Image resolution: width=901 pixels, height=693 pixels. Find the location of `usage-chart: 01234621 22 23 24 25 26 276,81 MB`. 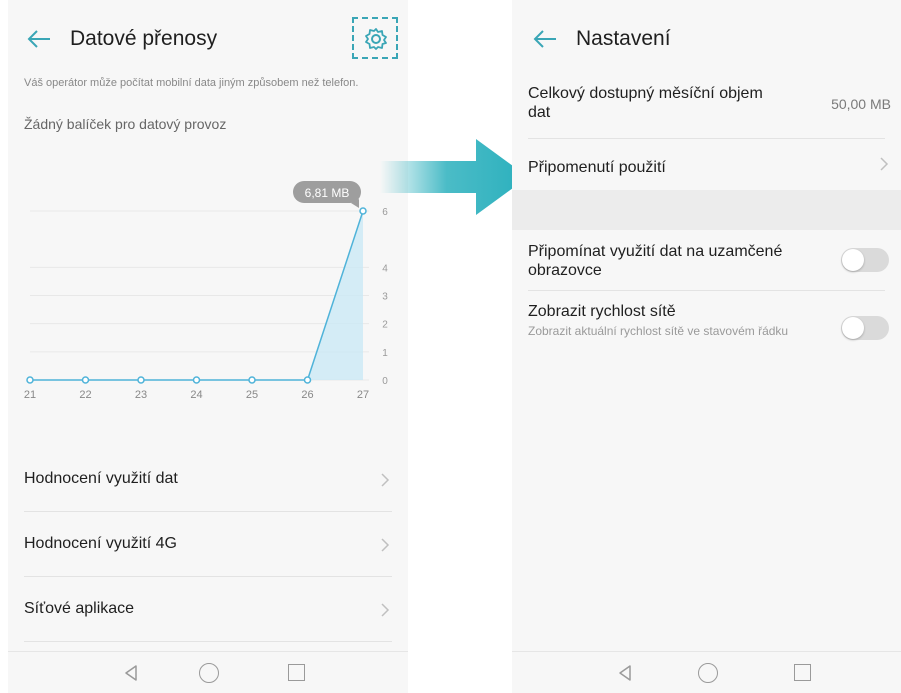

usage-chart: 01234621 22 23 24 25 26 276,81 MB is located at coordinates (206, 291).